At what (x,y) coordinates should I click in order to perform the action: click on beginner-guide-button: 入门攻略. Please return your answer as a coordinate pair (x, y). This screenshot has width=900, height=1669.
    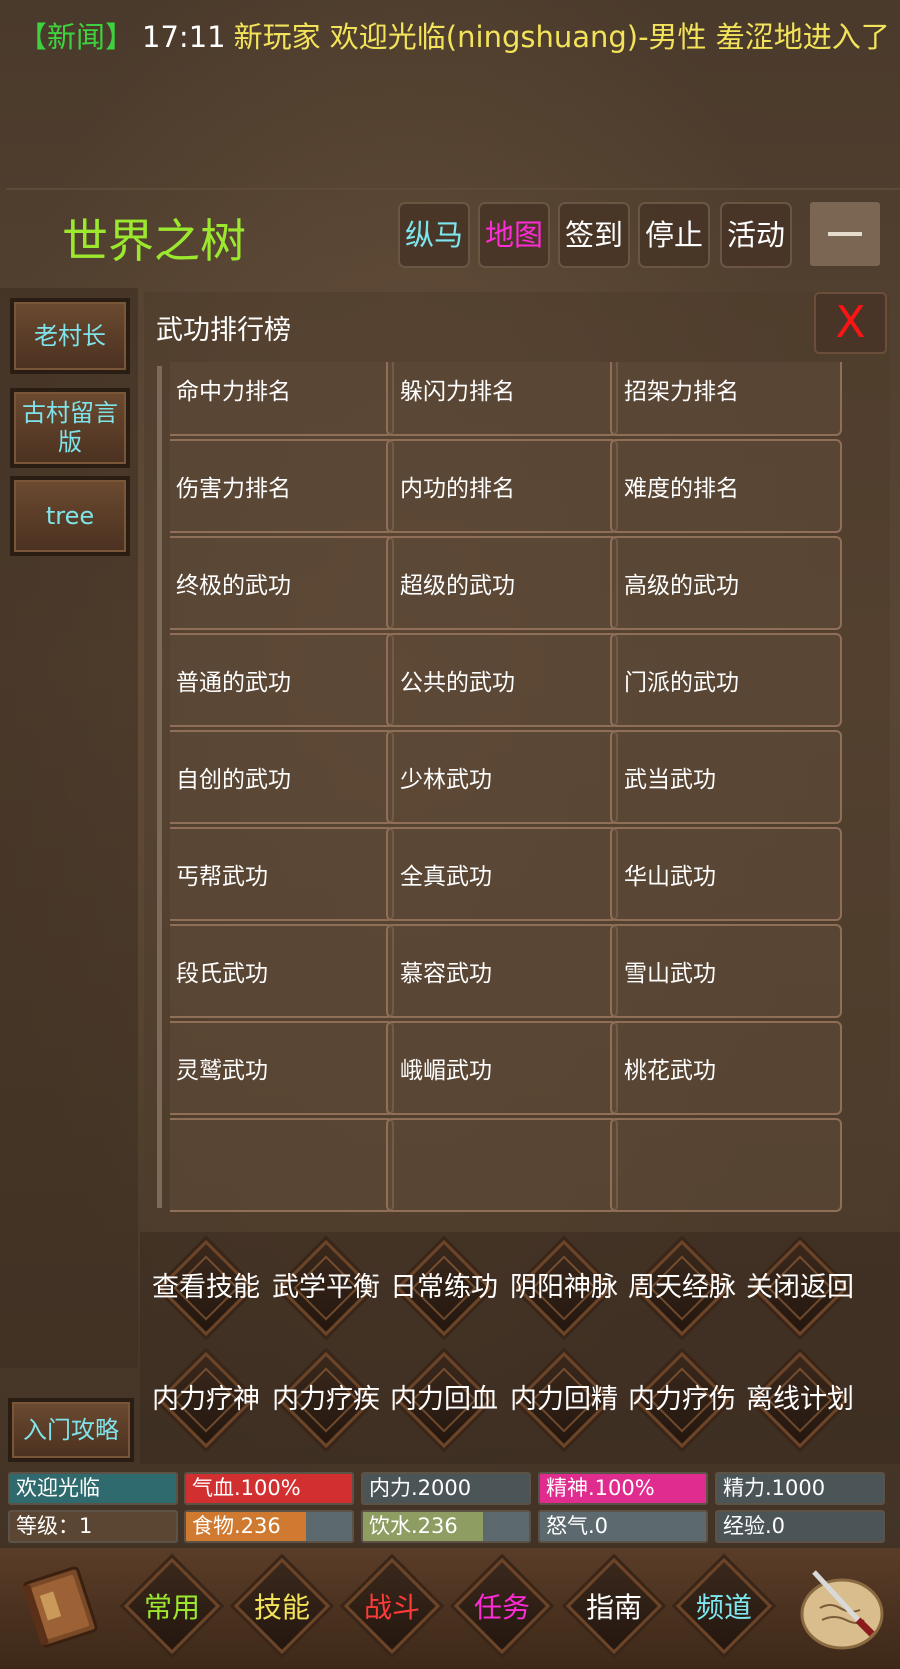
    Looking at the image, I should click on (71, 1430).